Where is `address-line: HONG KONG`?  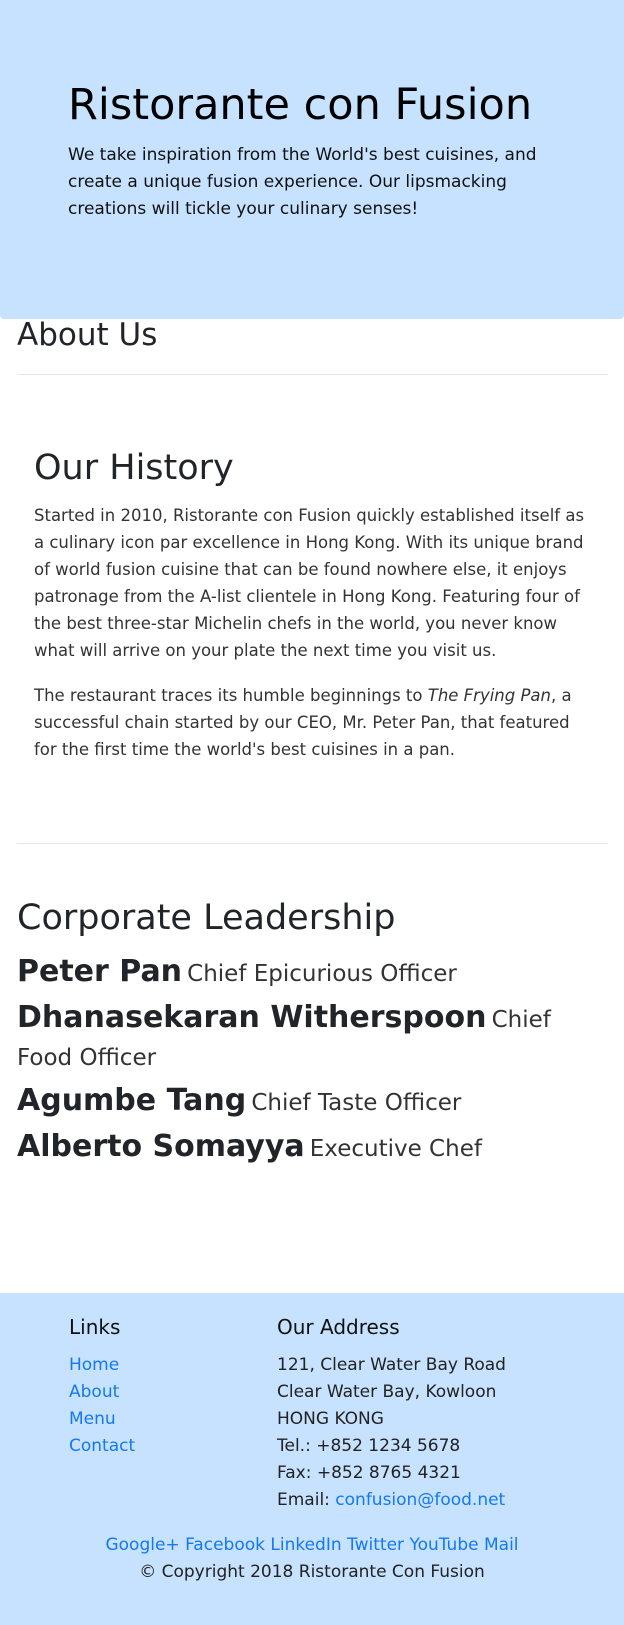
address-line: HONG KONG is located at coordinates (330, 1419).